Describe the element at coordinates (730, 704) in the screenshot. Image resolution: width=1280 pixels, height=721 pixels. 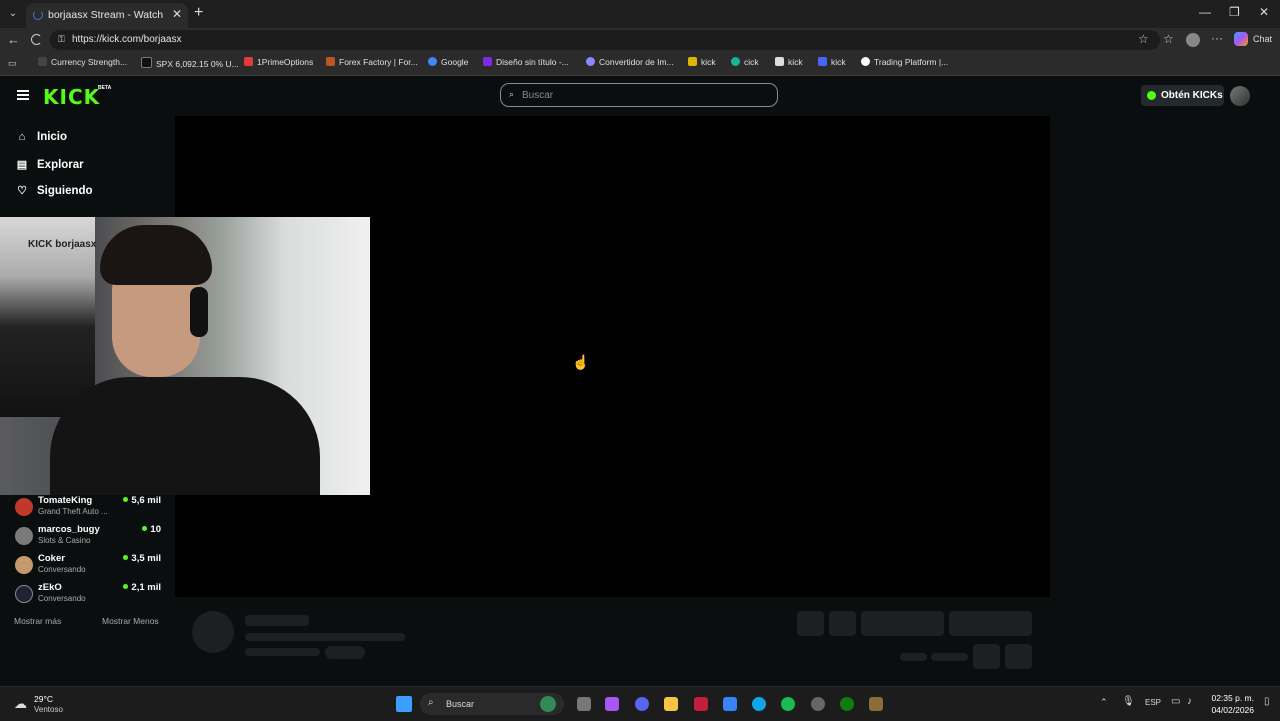
I see `store-icon` at that location.